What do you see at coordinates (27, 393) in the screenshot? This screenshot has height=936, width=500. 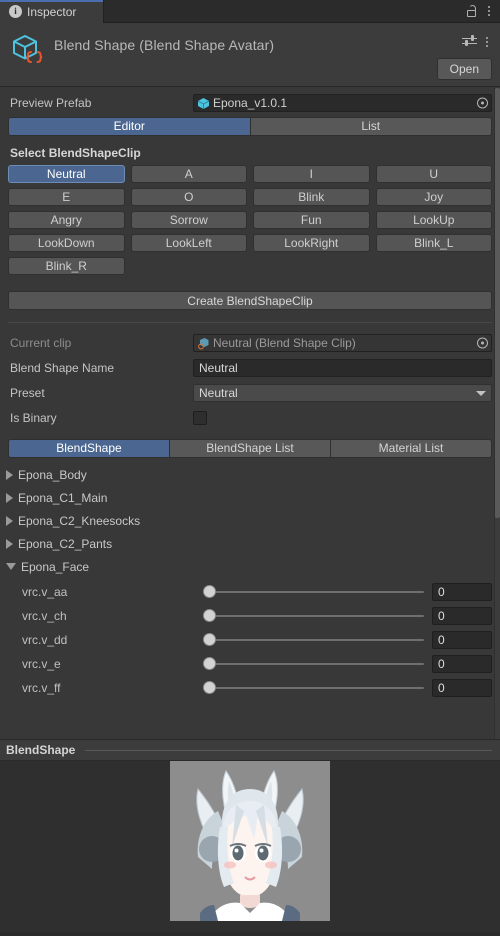 I see `preset-label: Preset` at bounding box center [27, 393].